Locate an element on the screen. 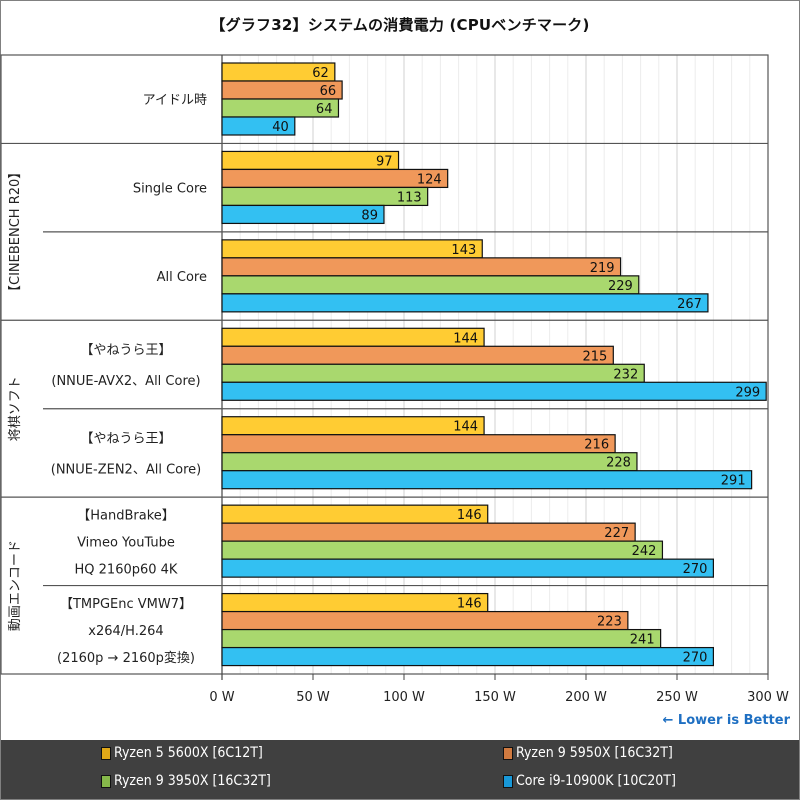 This screenshot has width=800, height=800. lower-is-better-note: ← Lower is Better is located at coordinates (726, 720).